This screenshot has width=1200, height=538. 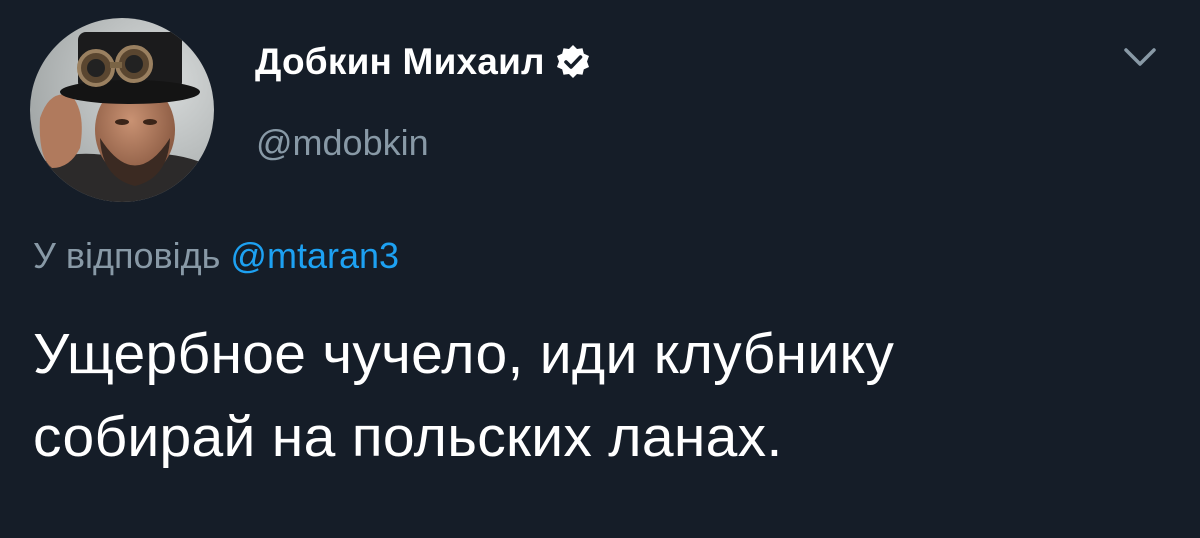 I want to click on chevron-down-icon, so click(x=1140, y=58).